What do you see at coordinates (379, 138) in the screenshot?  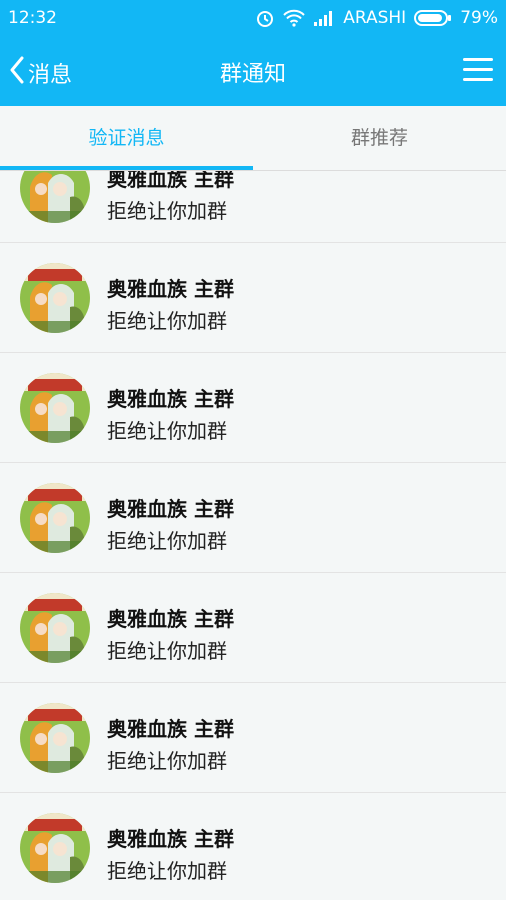 I see `tab-group-recommend: 群推荐` at bounding box center [379, 138].